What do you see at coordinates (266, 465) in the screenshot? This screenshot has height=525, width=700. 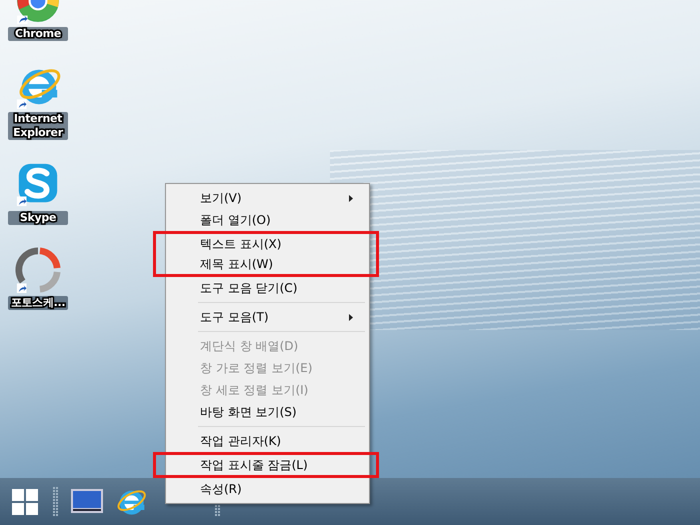 I see `menu-item: 작업 표시줄 잠금(L)` at bounding box center [266, 465].